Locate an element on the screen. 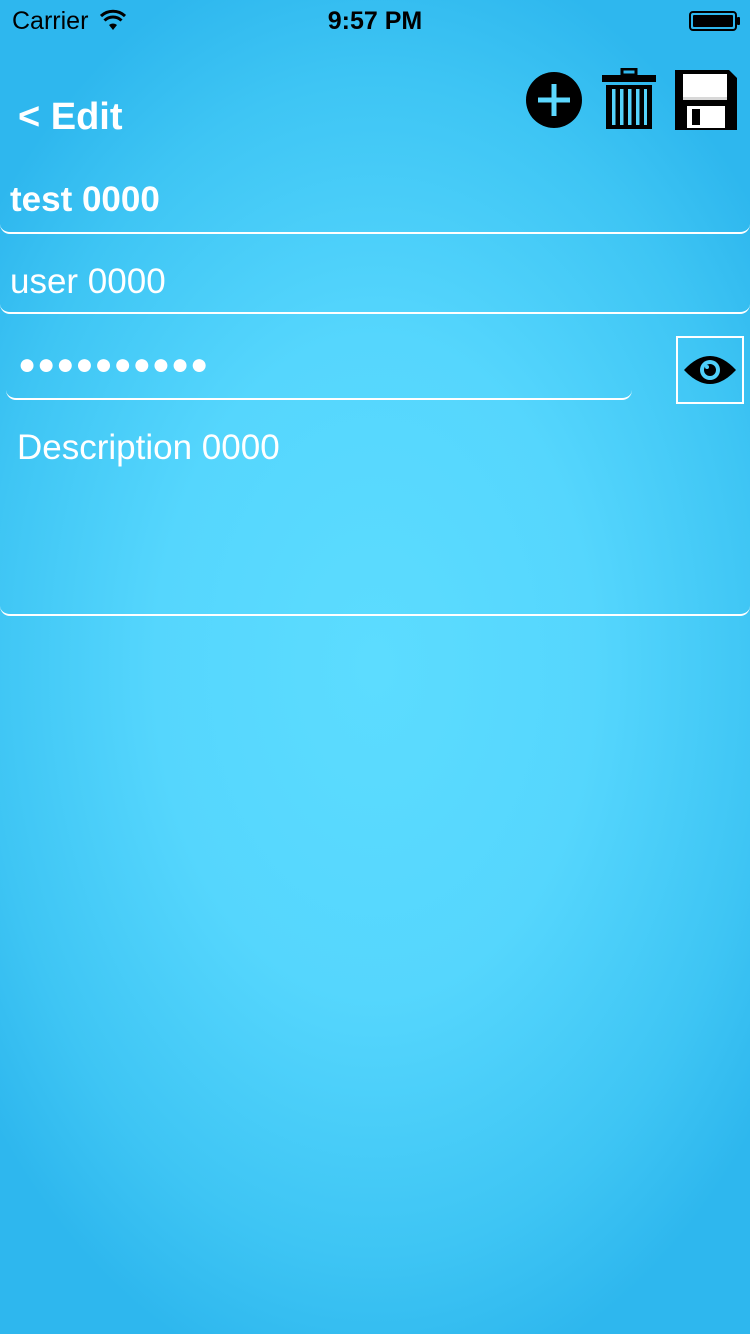  show-password-button is located at coordinates (710, 370).